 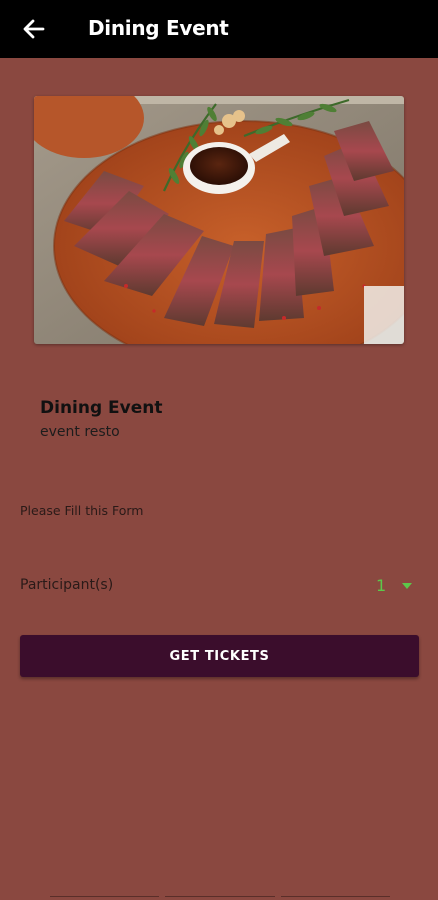 I want to click on participants-label: Participant(s), so click(x=67, y=585).